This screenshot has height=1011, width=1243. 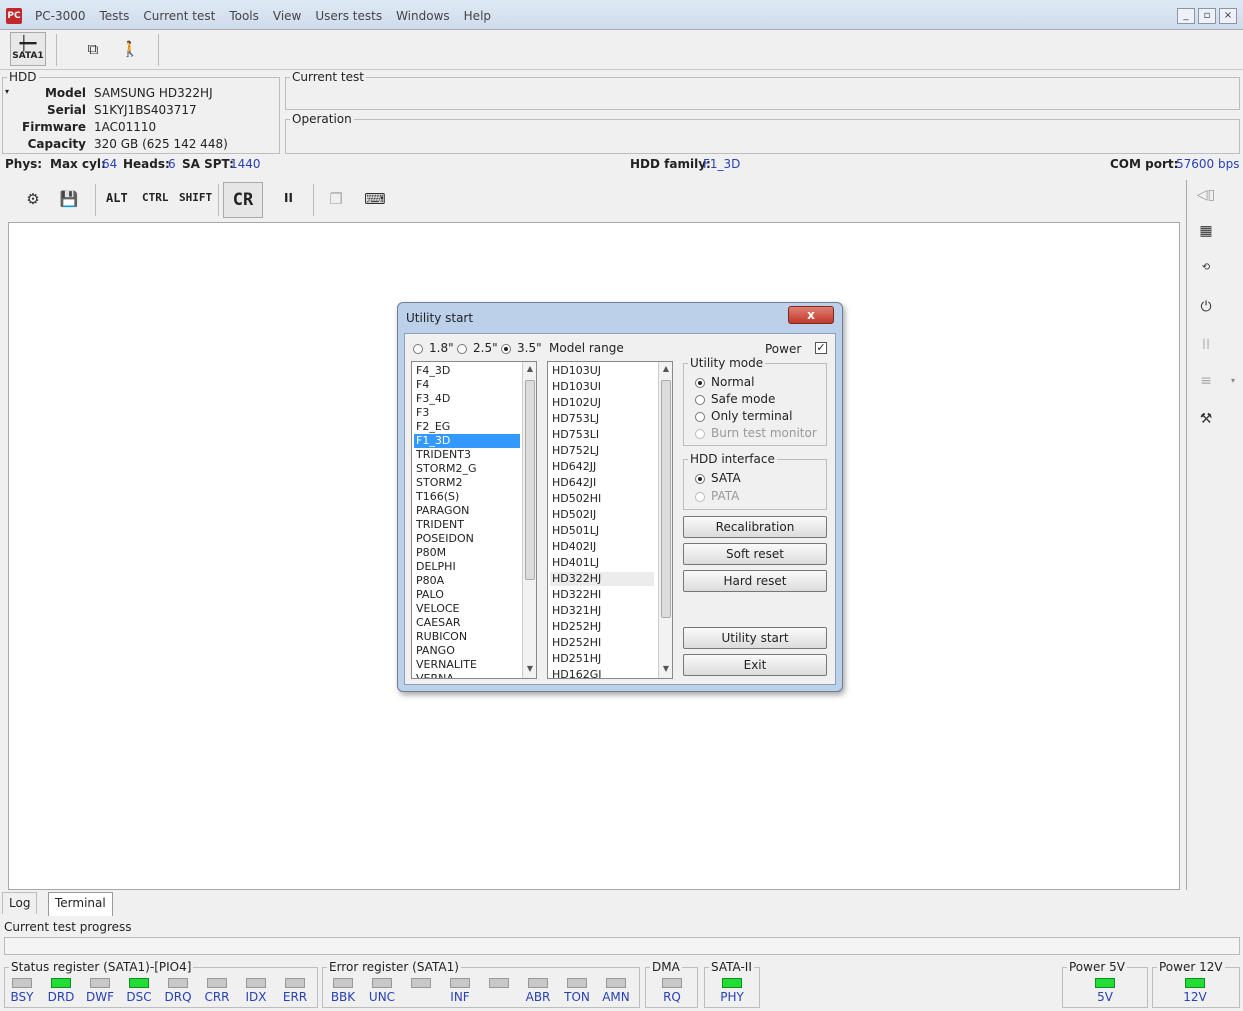 I want to click on dialog-close-button: x, so click(x=811, y=315).